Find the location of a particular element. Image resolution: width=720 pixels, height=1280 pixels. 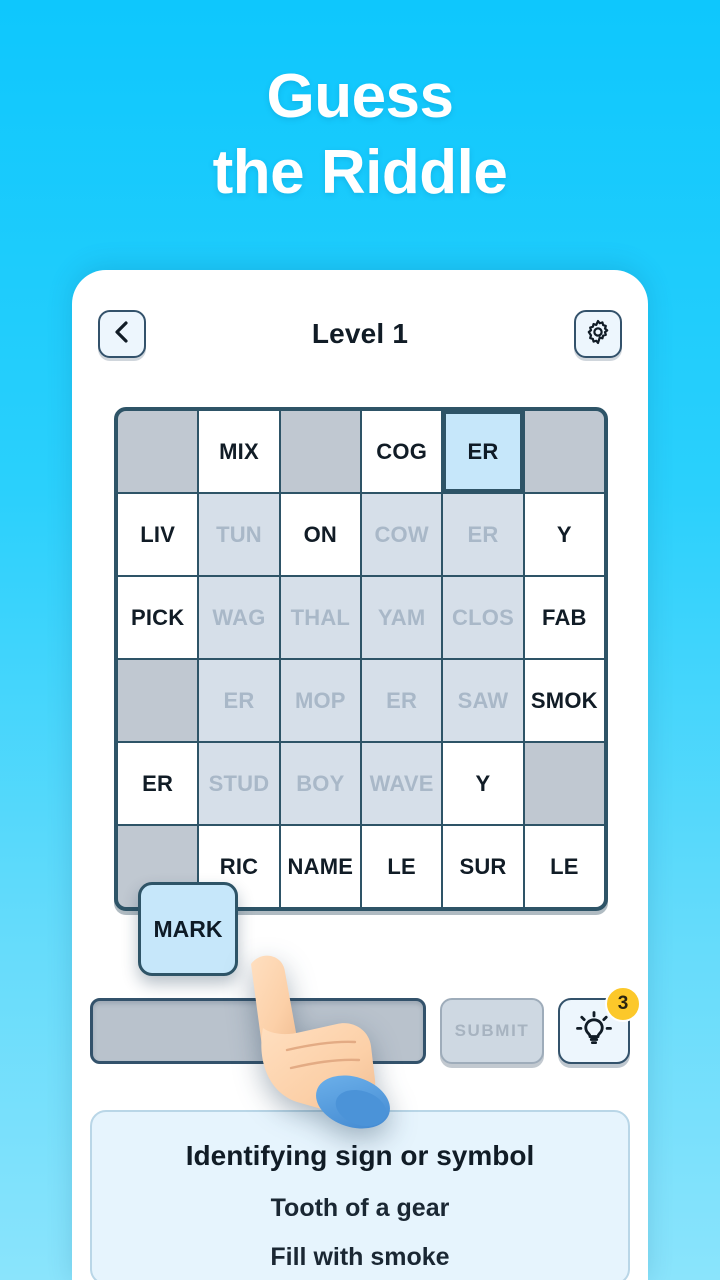

hint-button-wrapper: 3 is located at coordinates (599, 1025).